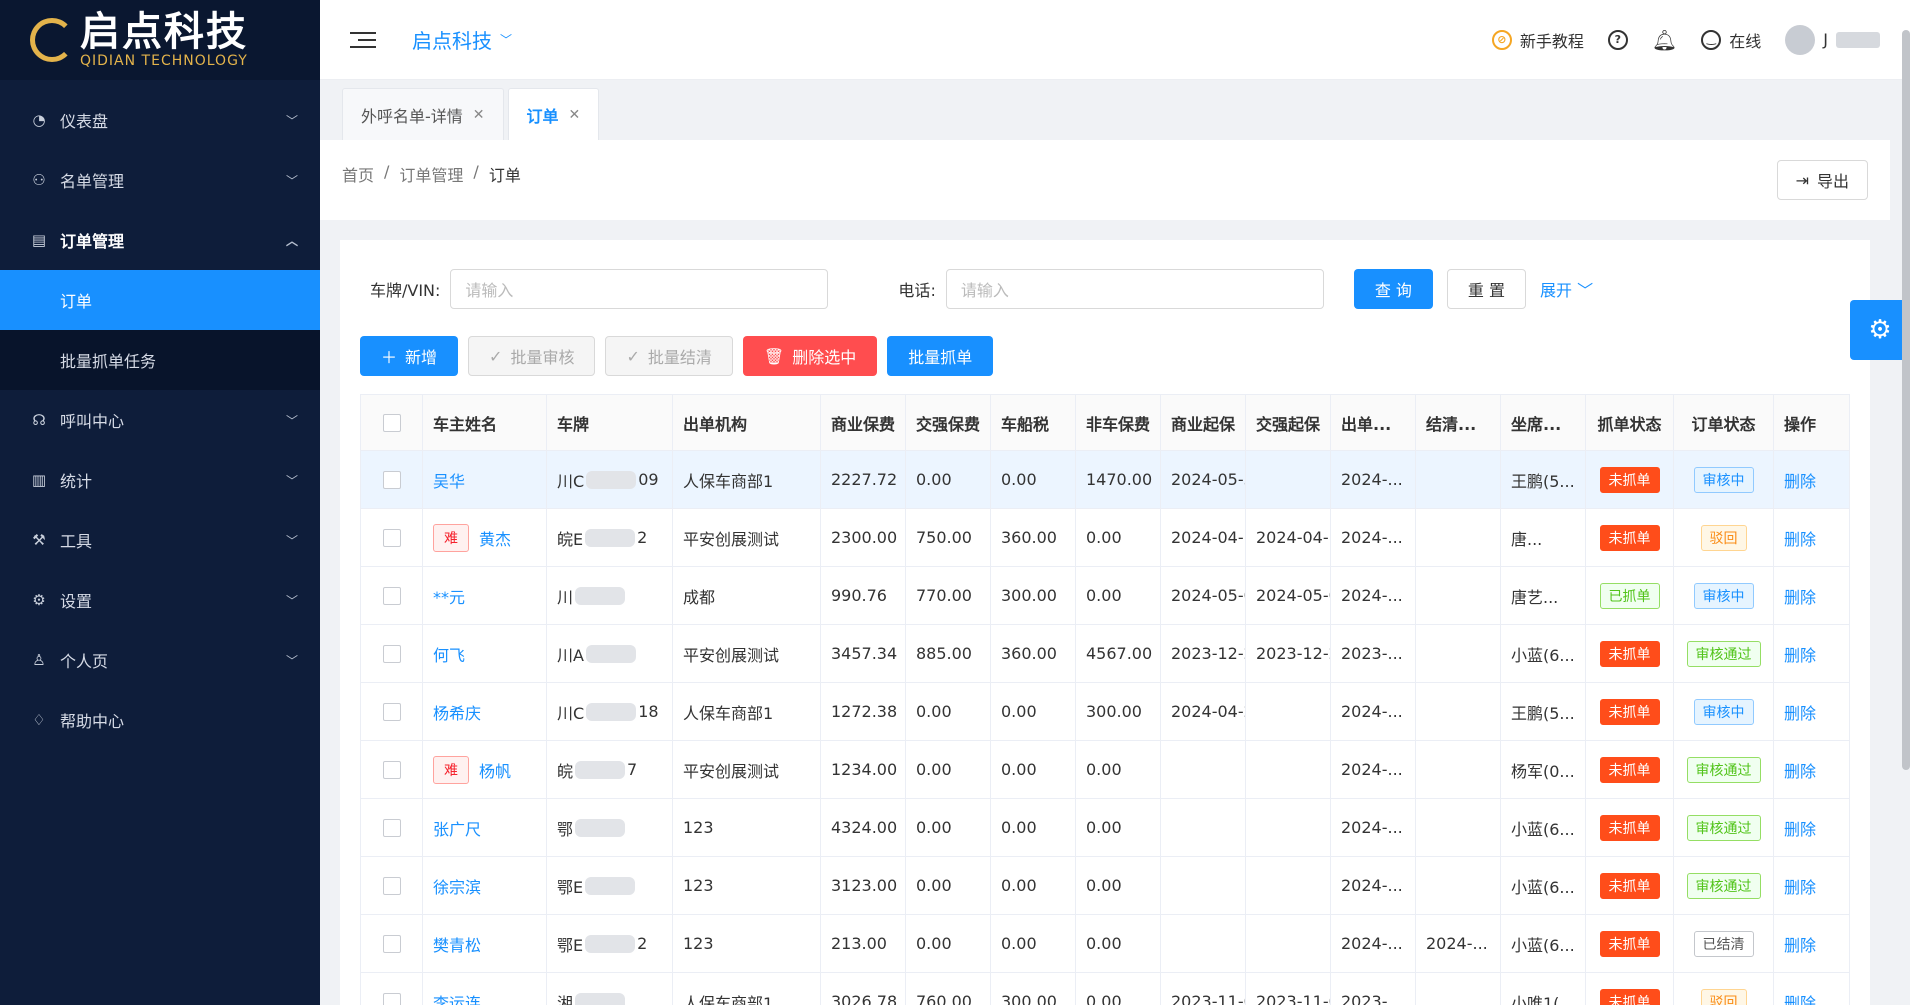 Image resolution: width=1910 pixels, height=1005 pixels. I want to click on owner-name-link: 张广尺, so click(457, 828).